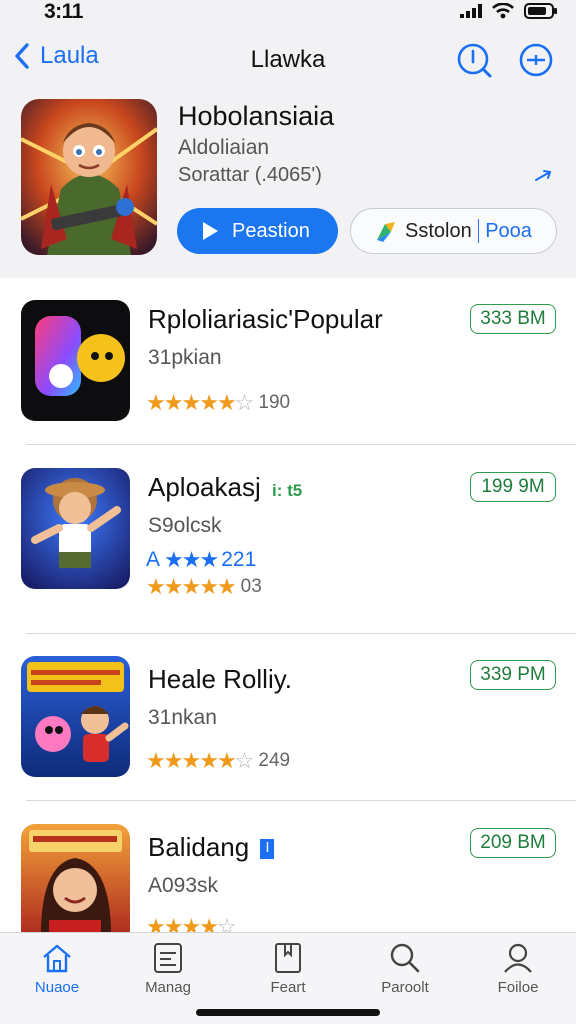  Describe the element at coordinates (57, 987) in the screenshot. I see `tab-label: Nuaoe` at that location.